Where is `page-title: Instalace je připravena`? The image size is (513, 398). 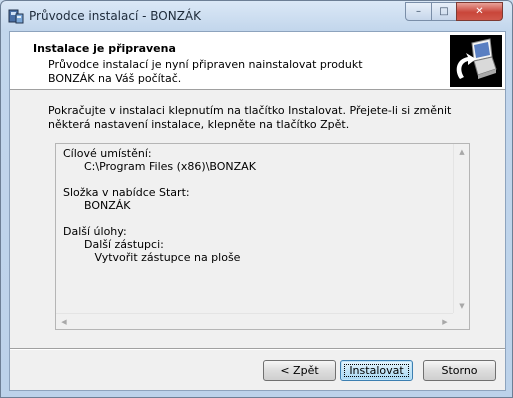 page-title: Instalace je připravena is located at coordinates (104, 48).